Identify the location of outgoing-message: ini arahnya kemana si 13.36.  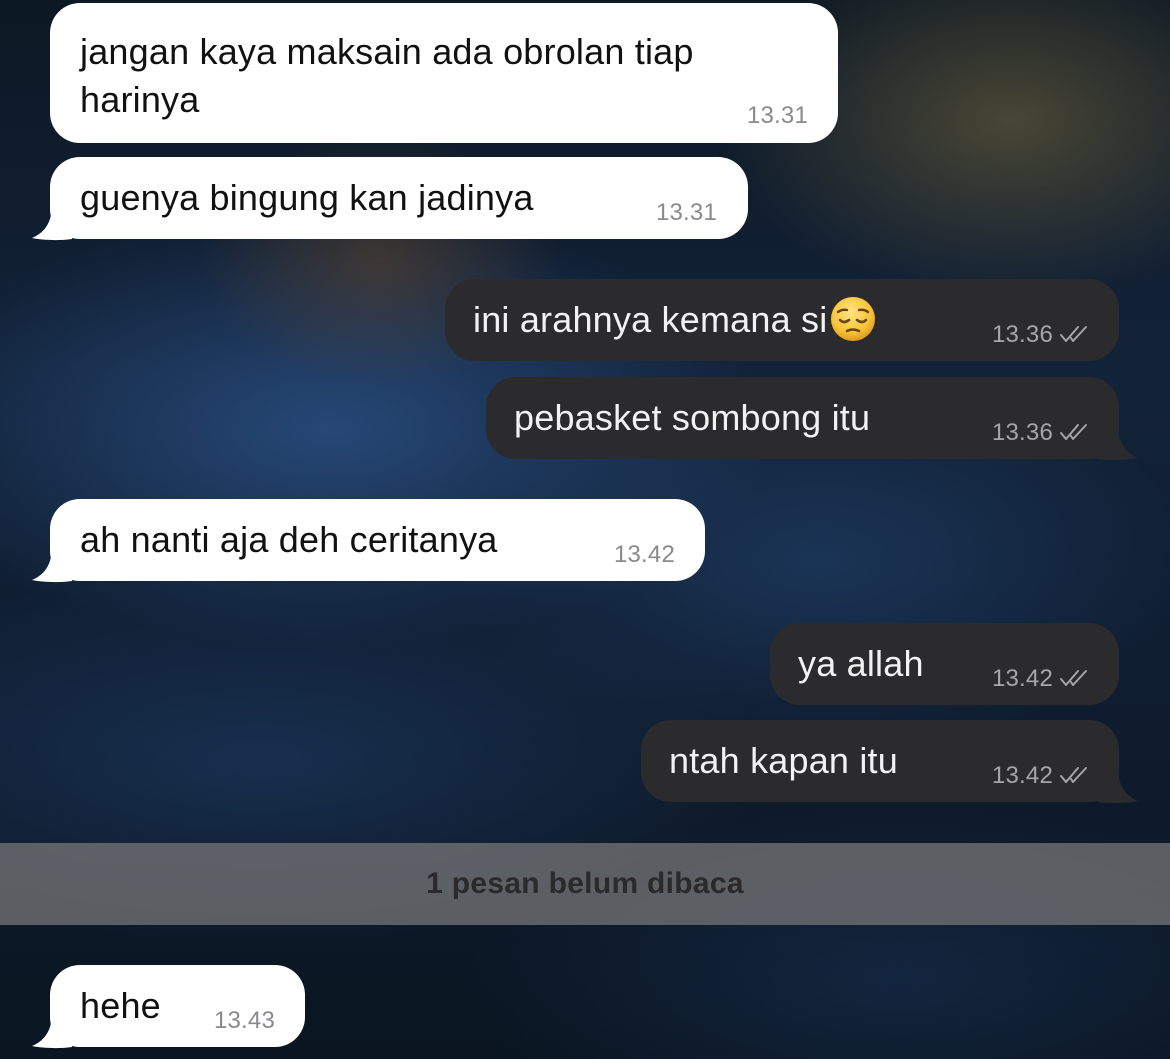
(782, 320).